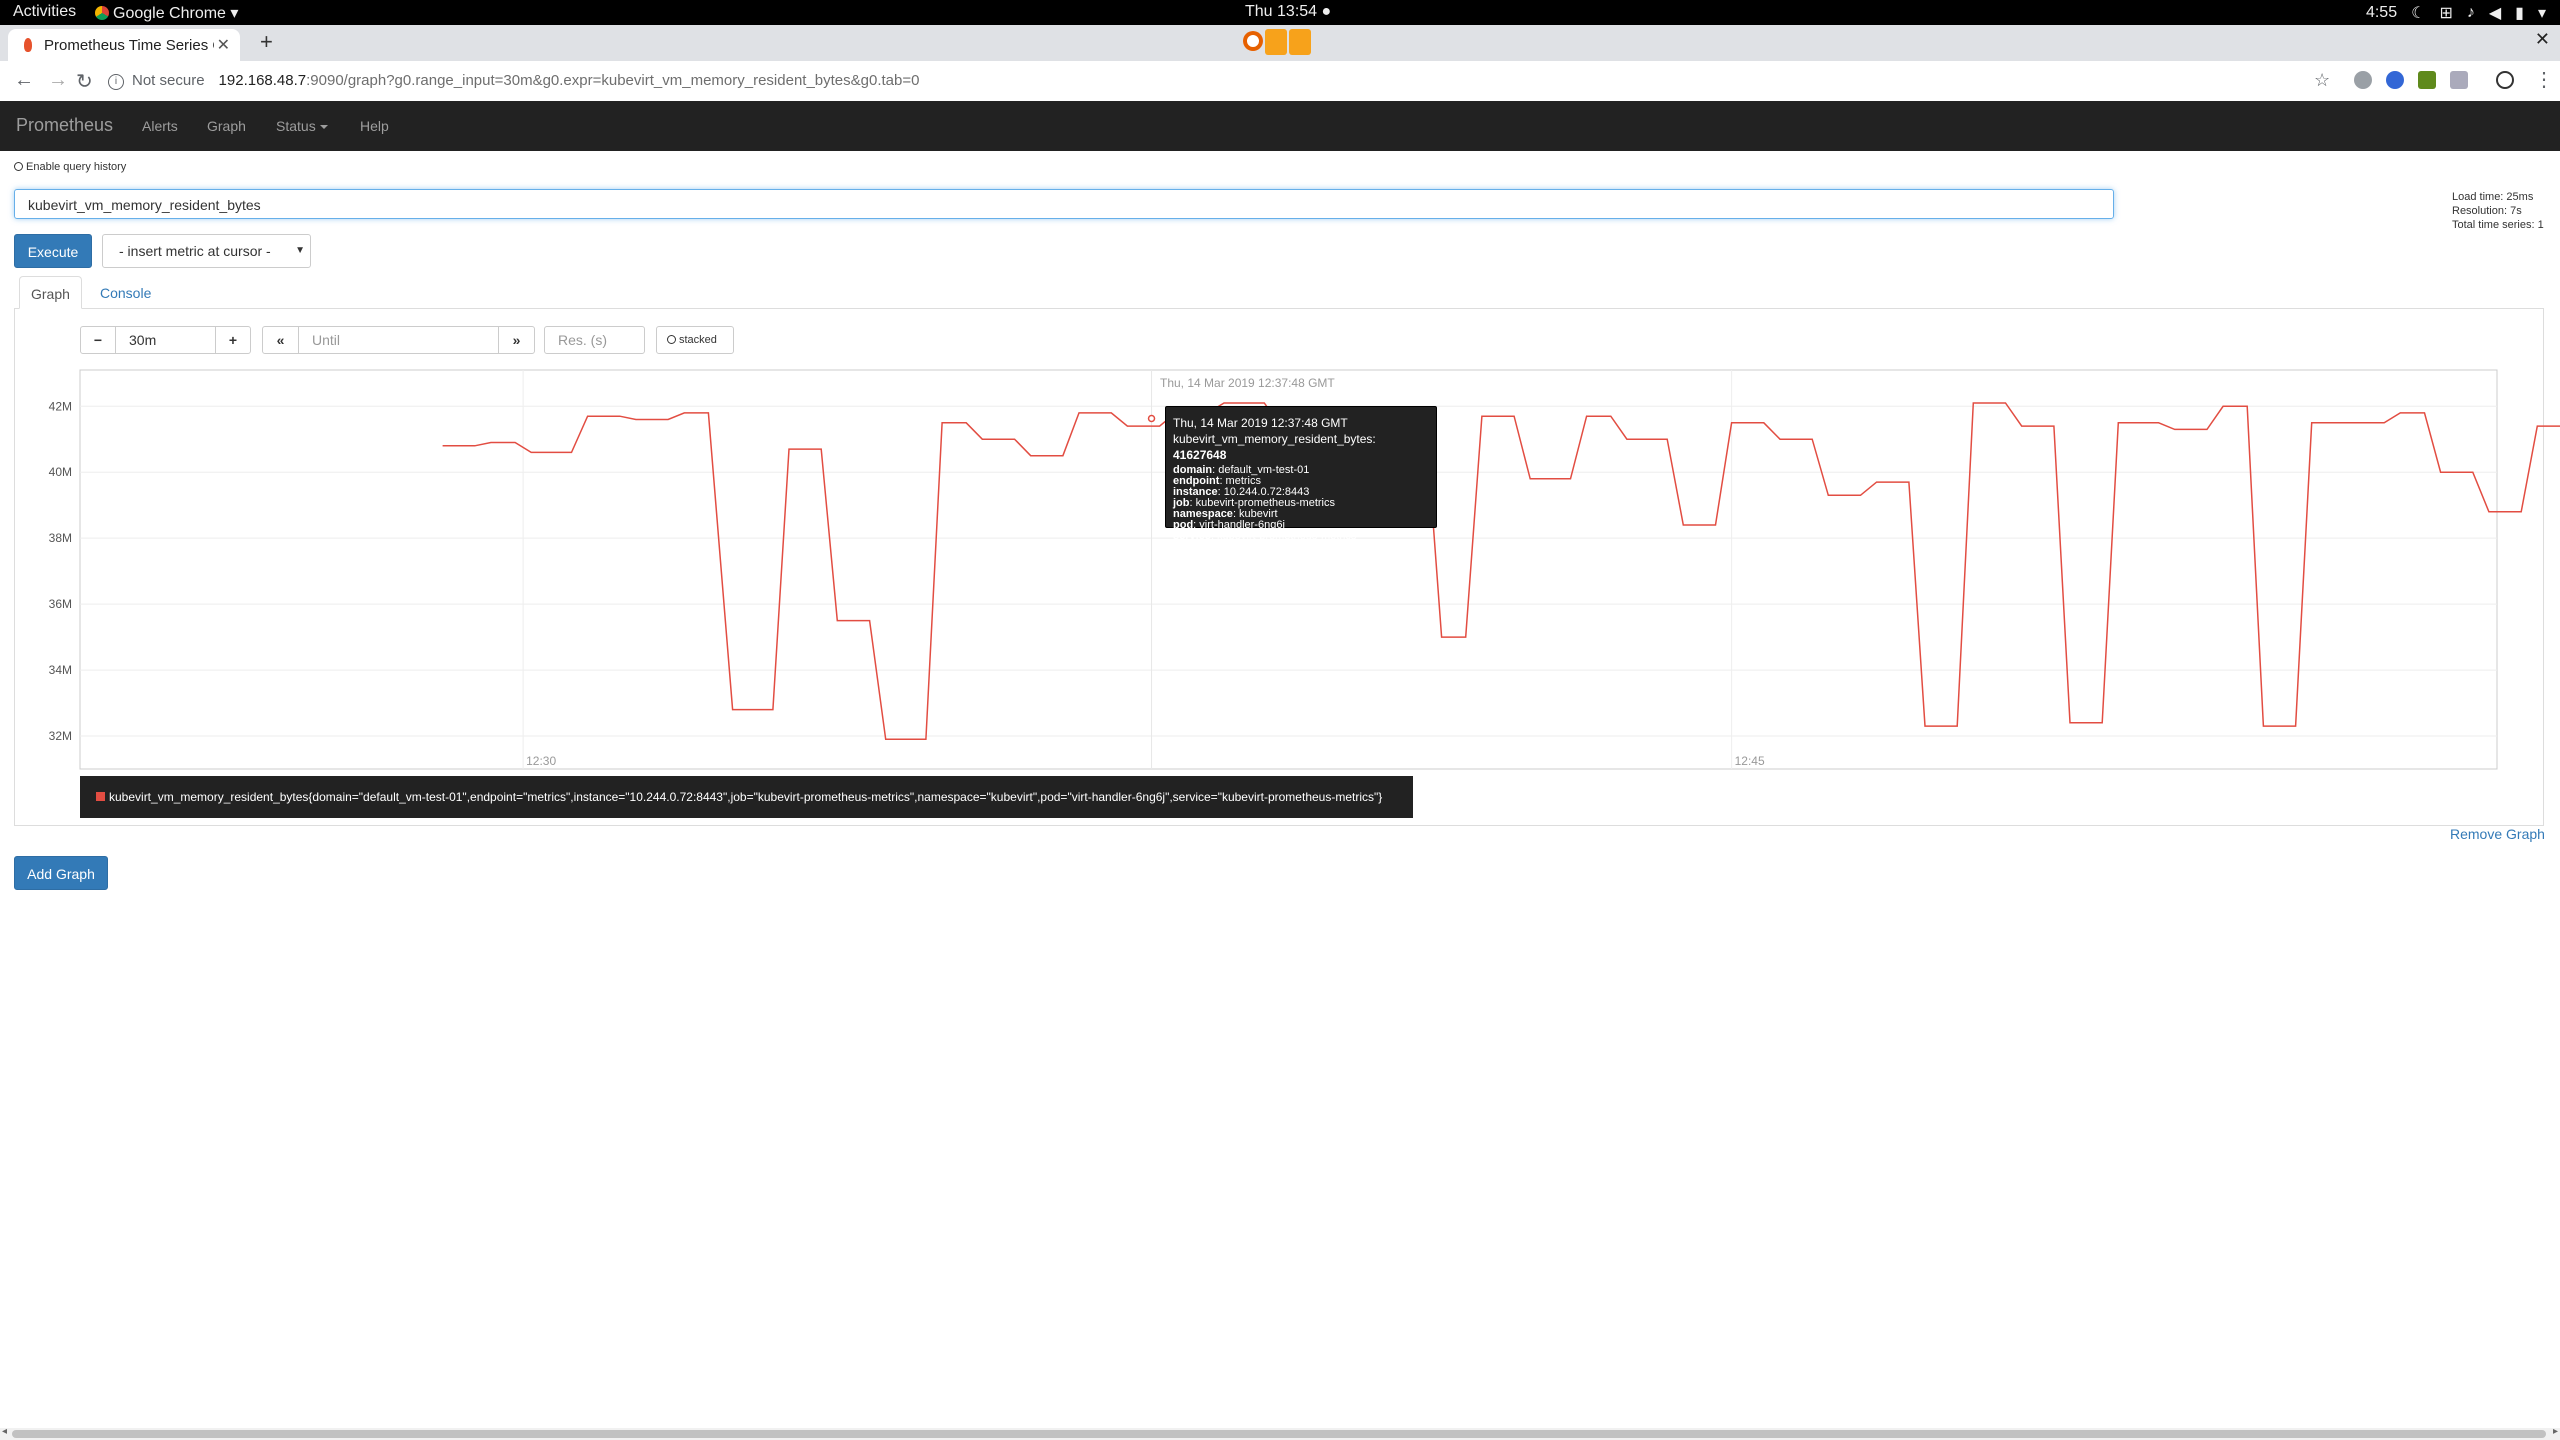 This screenshot has width=2560, height=1440. What do you see at coordinates (1283, 536) in the screenshot?
I see `tooltip-label-value: : kubevirt-prometheus-metrics` at bounding box center [1283, 536].